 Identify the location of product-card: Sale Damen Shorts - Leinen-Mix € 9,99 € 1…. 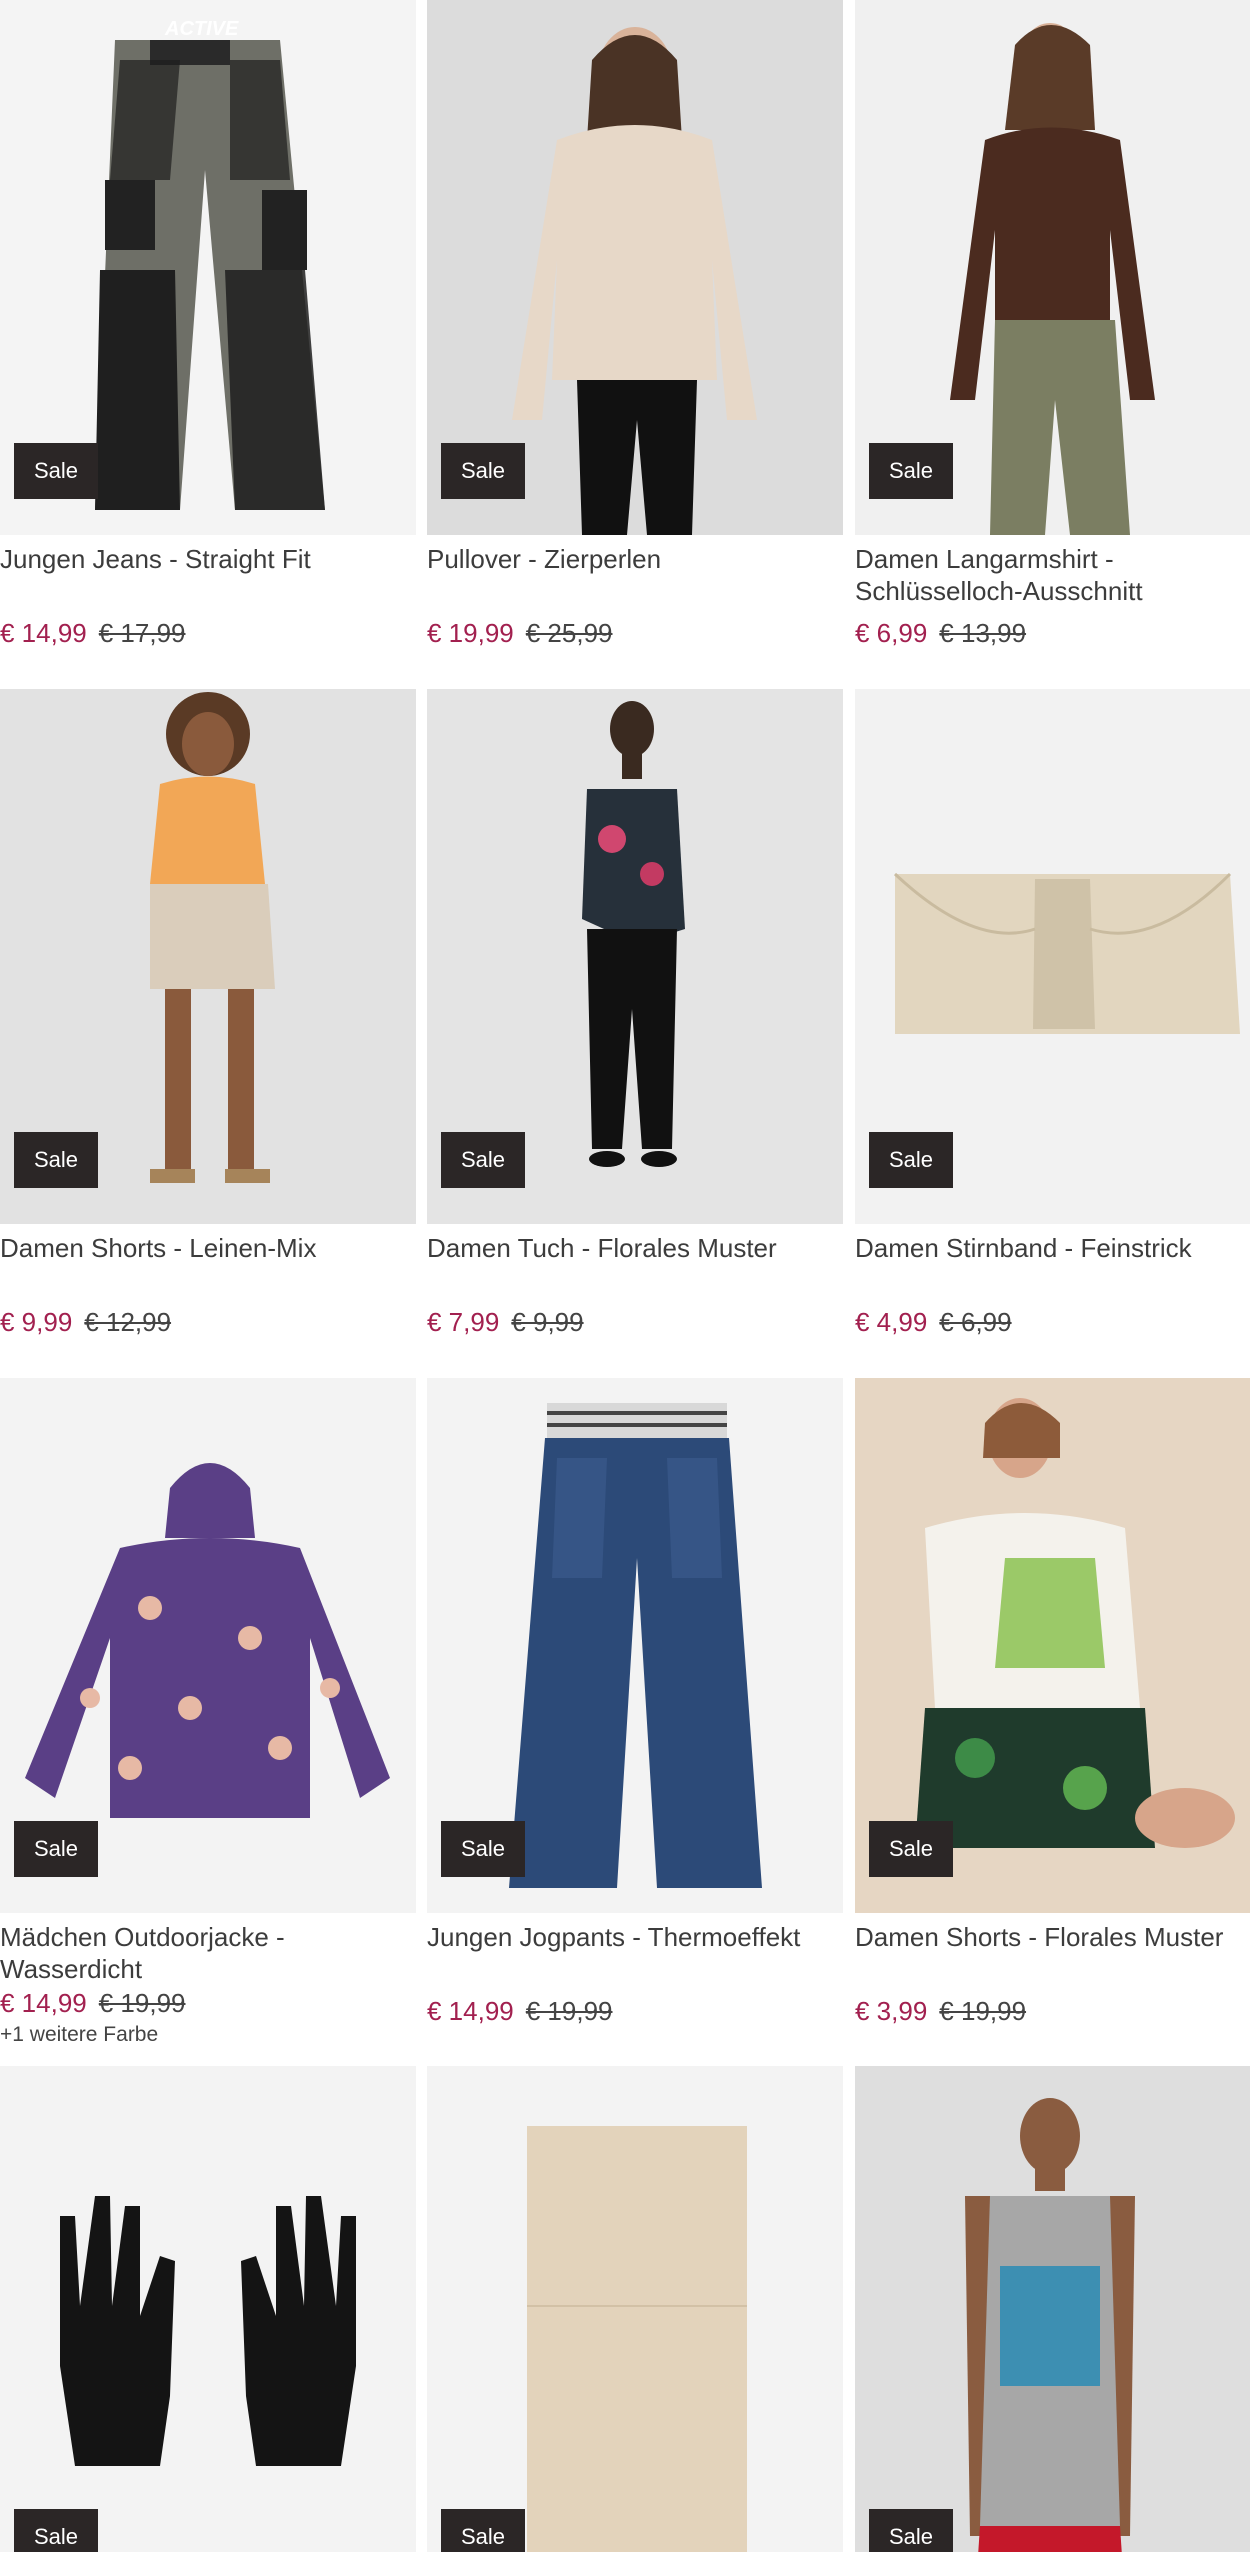
(208, 1013).